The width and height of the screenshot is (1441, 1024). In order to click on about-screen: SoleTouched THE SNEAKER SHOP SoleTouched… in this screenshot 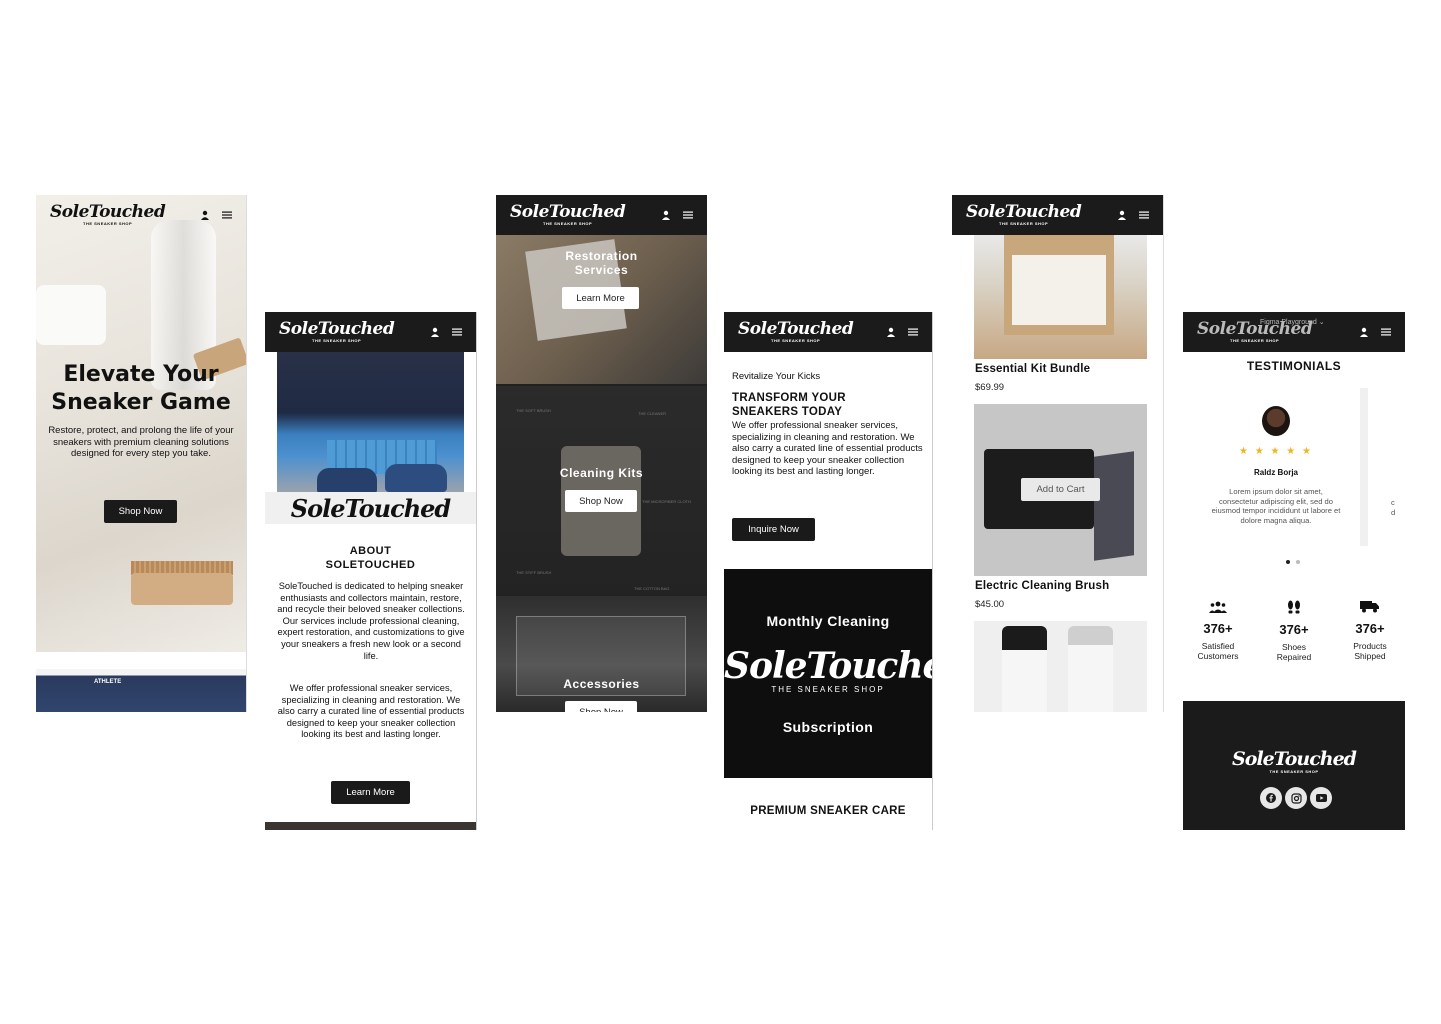, I will do `click(371, 571)`.